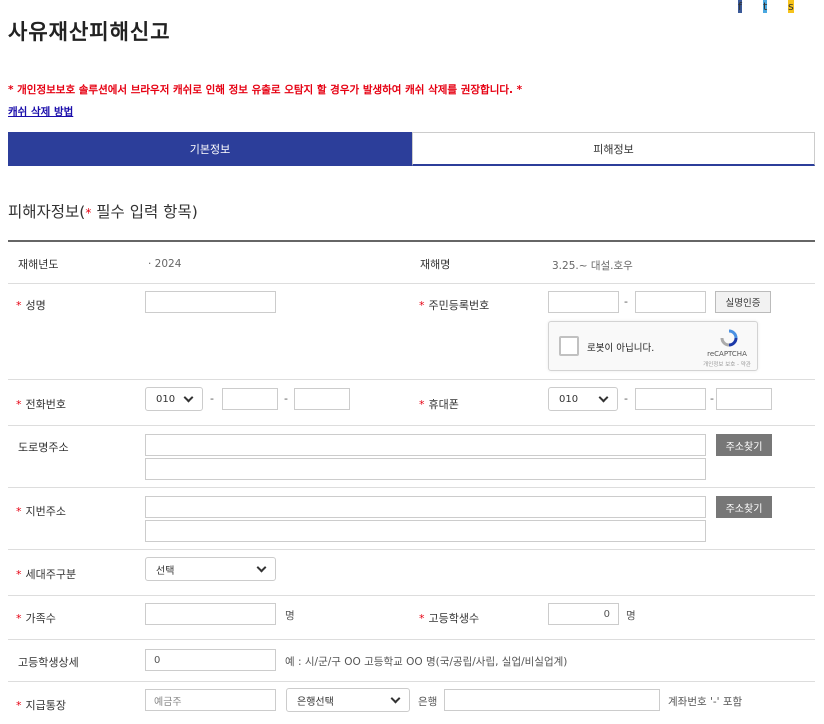 The height and width of the screenshot is (724, 824). What do you see at coordinates (443, 404) in the screenshot?
I see `mobile-label-text: 휴대폰` at bounding box center [443, 404].